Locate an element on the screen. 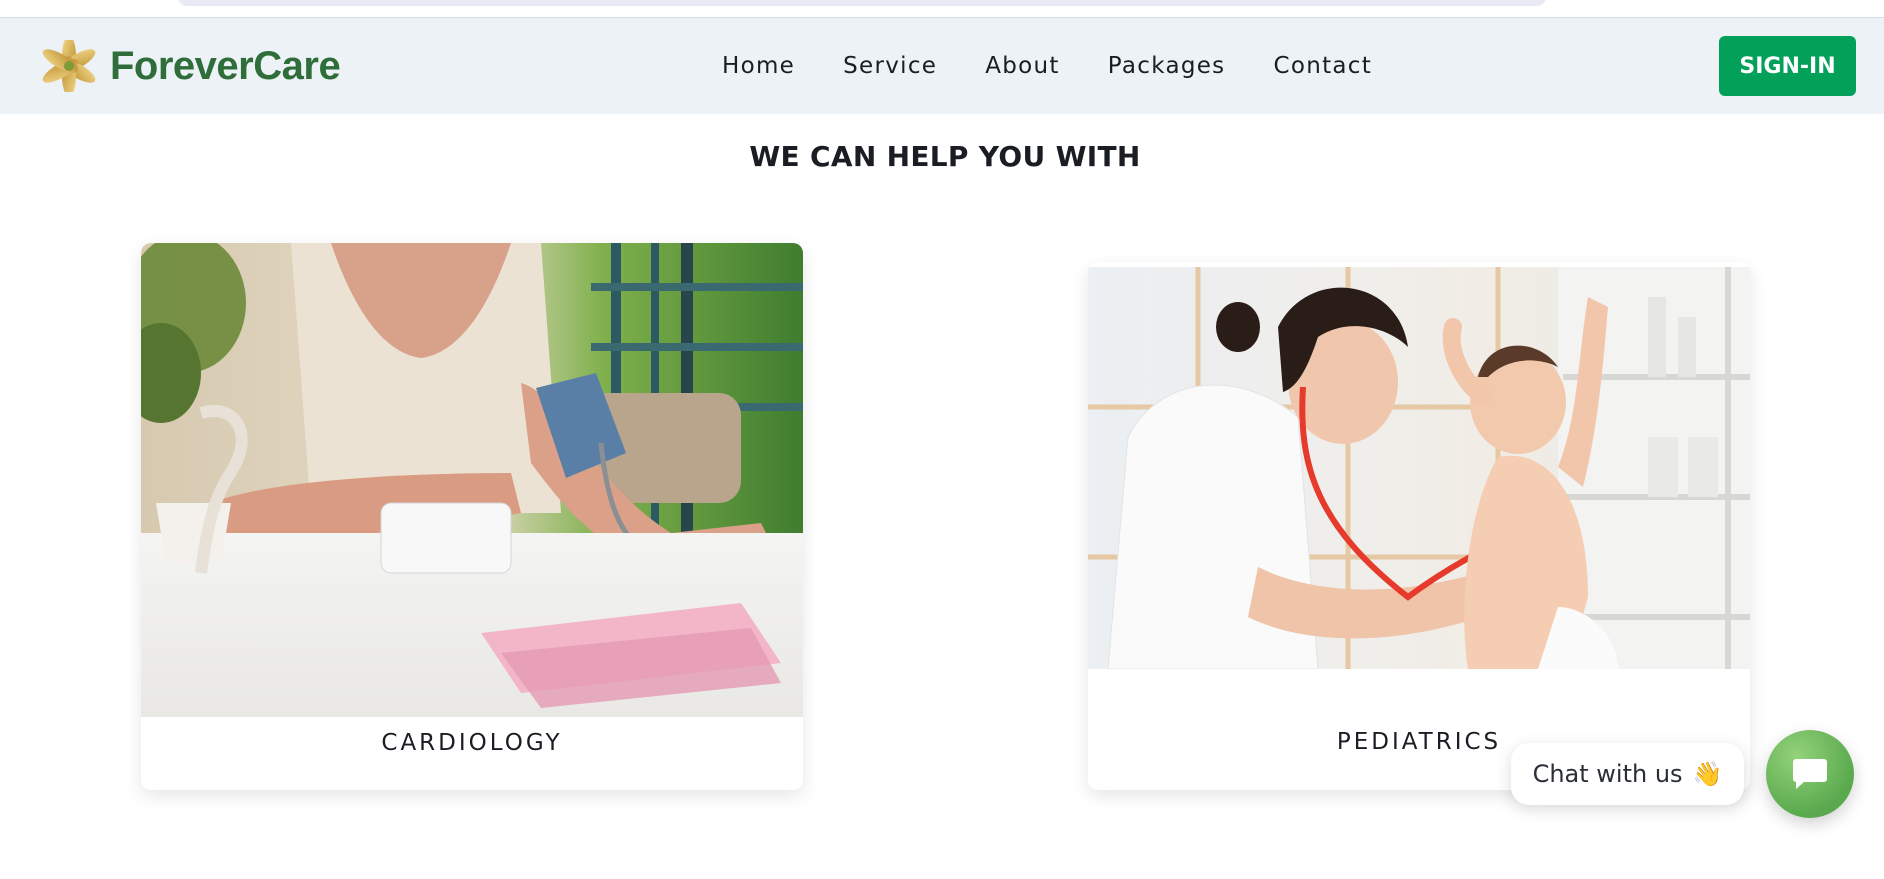 Image resolution: width=1884 pixels, height=879 pixels. chat-prompt: Chat with us 👋 is located at coordinates (1627, 774).